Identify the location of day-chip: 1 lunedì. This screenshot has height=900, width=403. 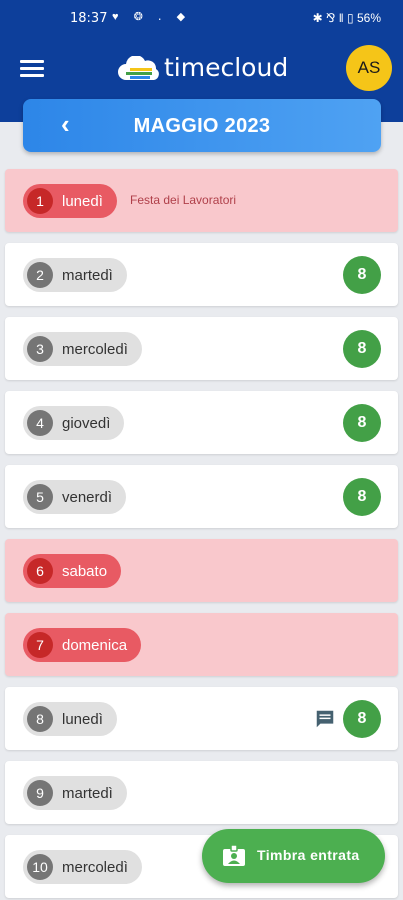
(70, 201).